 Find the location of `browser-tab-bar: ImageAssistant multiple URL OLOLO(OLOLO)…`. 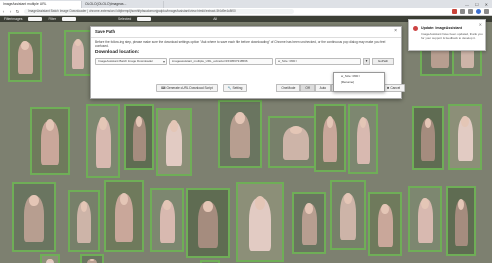

browser-tab-bar: ImageAssistant multiple URL OLOLO(OLOLO)… is located at coordinates (246, 4).